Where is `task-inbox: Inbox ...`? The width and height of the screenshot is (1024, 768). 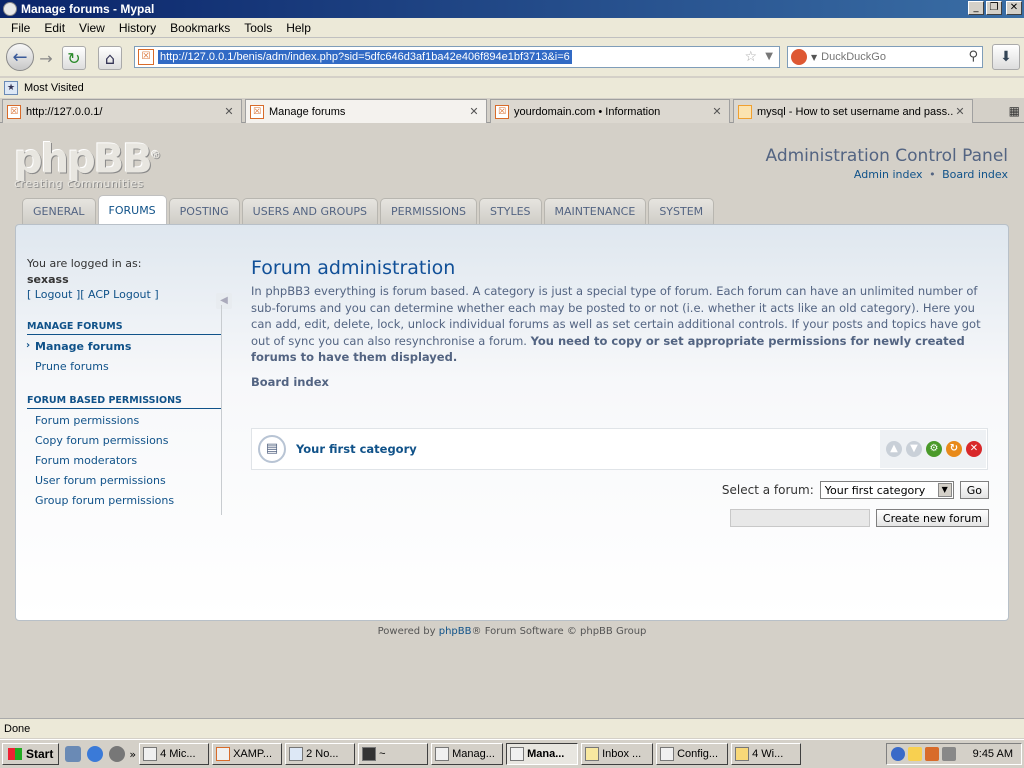 task-inbox: Inbox ... is located at coordinates (617, 754).